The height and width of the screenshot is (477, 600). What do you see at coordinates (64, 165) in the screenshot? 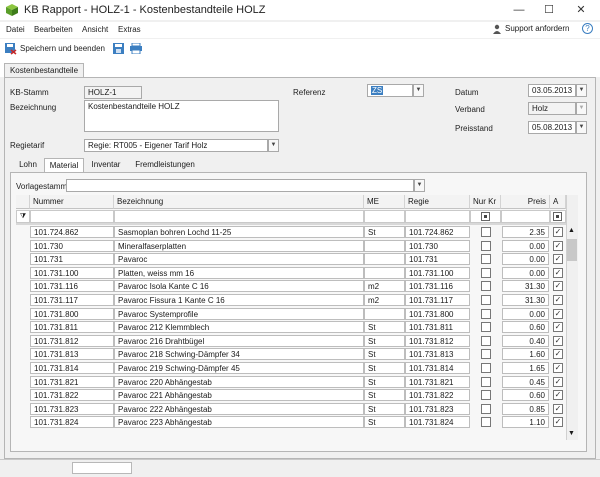
I see `tab-material: Material` at bounding box center [64, 165].